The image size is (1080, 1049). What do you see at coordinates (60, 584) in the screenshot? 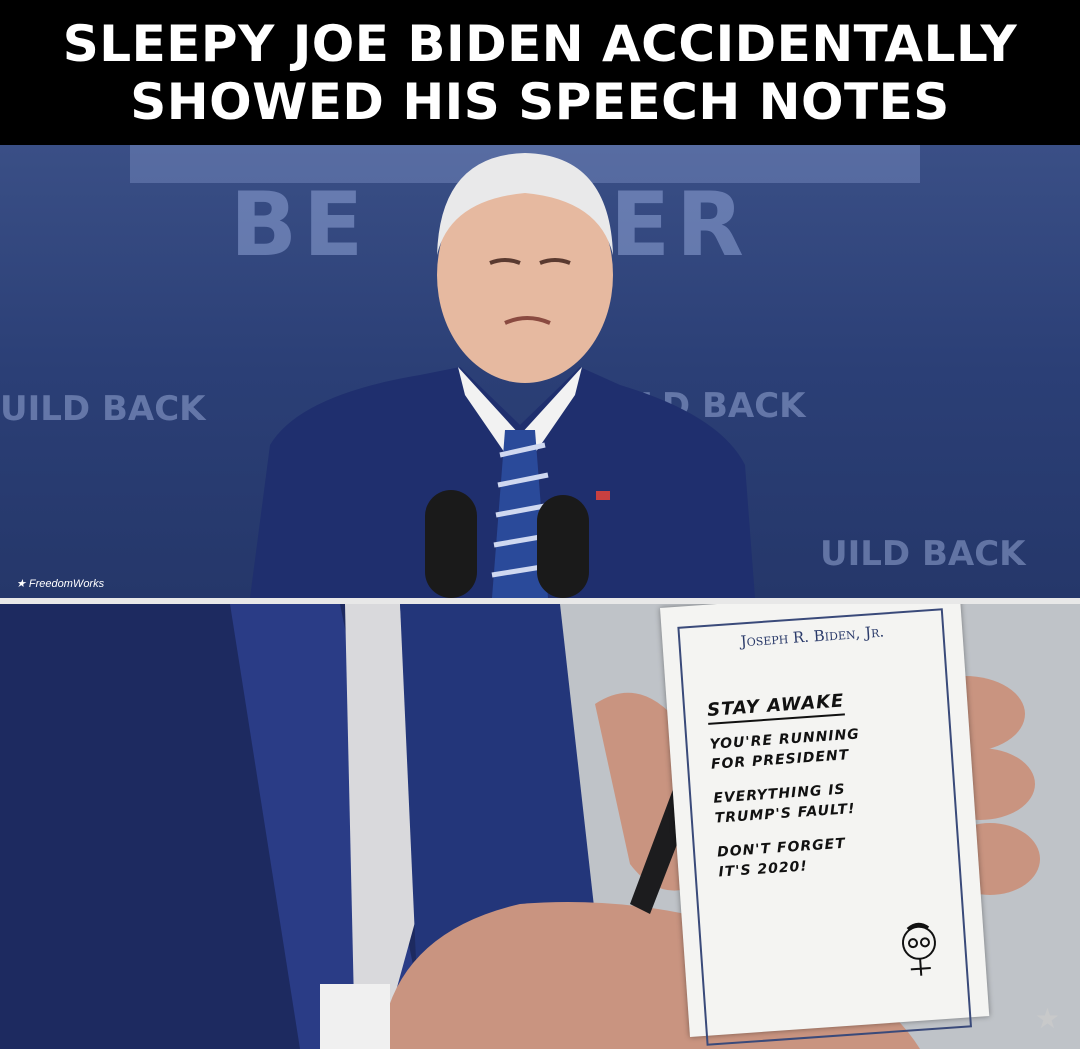
I see `freedomworks-watermark: ★ FreedomWorks` at bounding box center [60, 584].